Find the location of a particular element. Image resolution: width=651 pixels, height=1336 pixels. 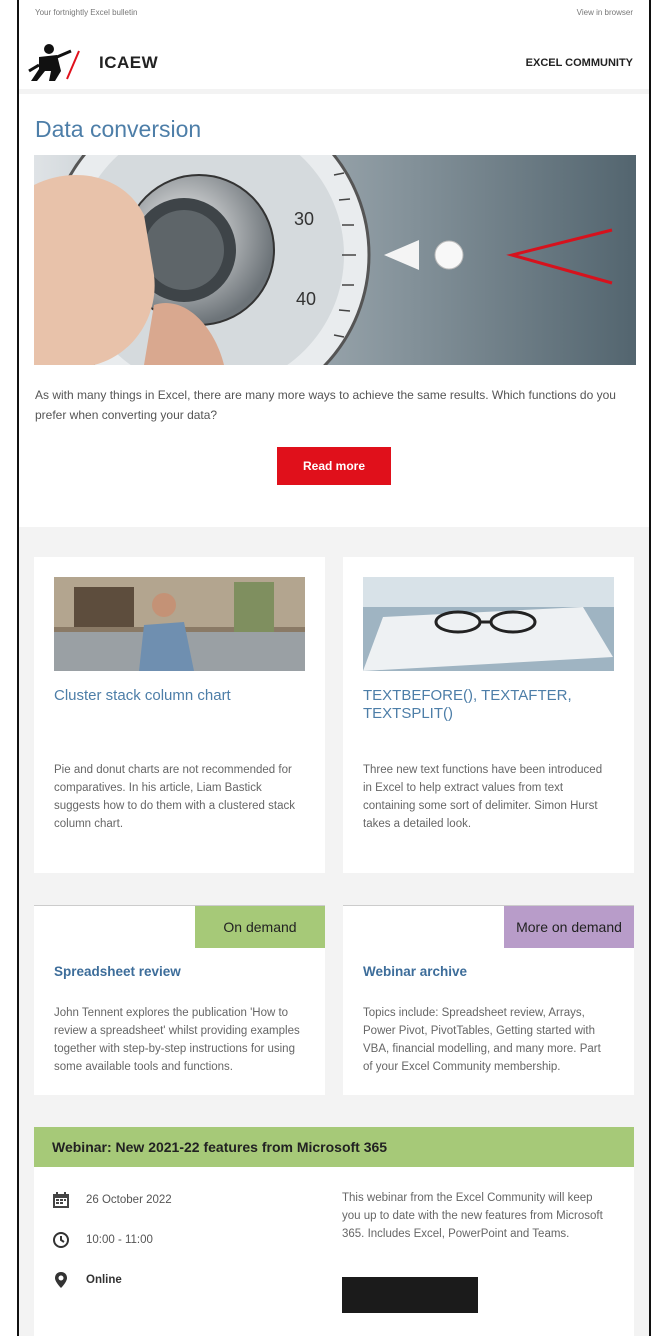

read-more-wrap: Read more is located at coordinates (334, 476).